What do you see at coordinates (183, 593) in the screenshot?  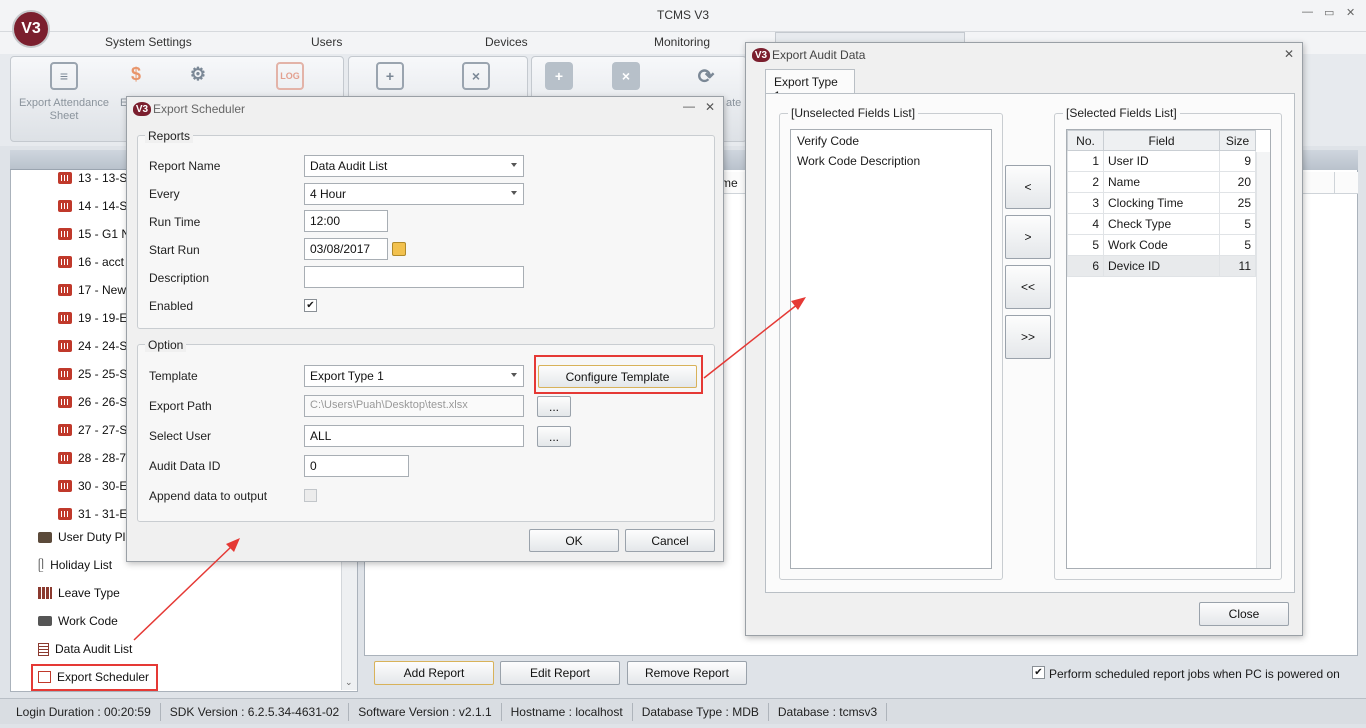 I see `arrow-to-scheduler` at bounding box center [183, 593].